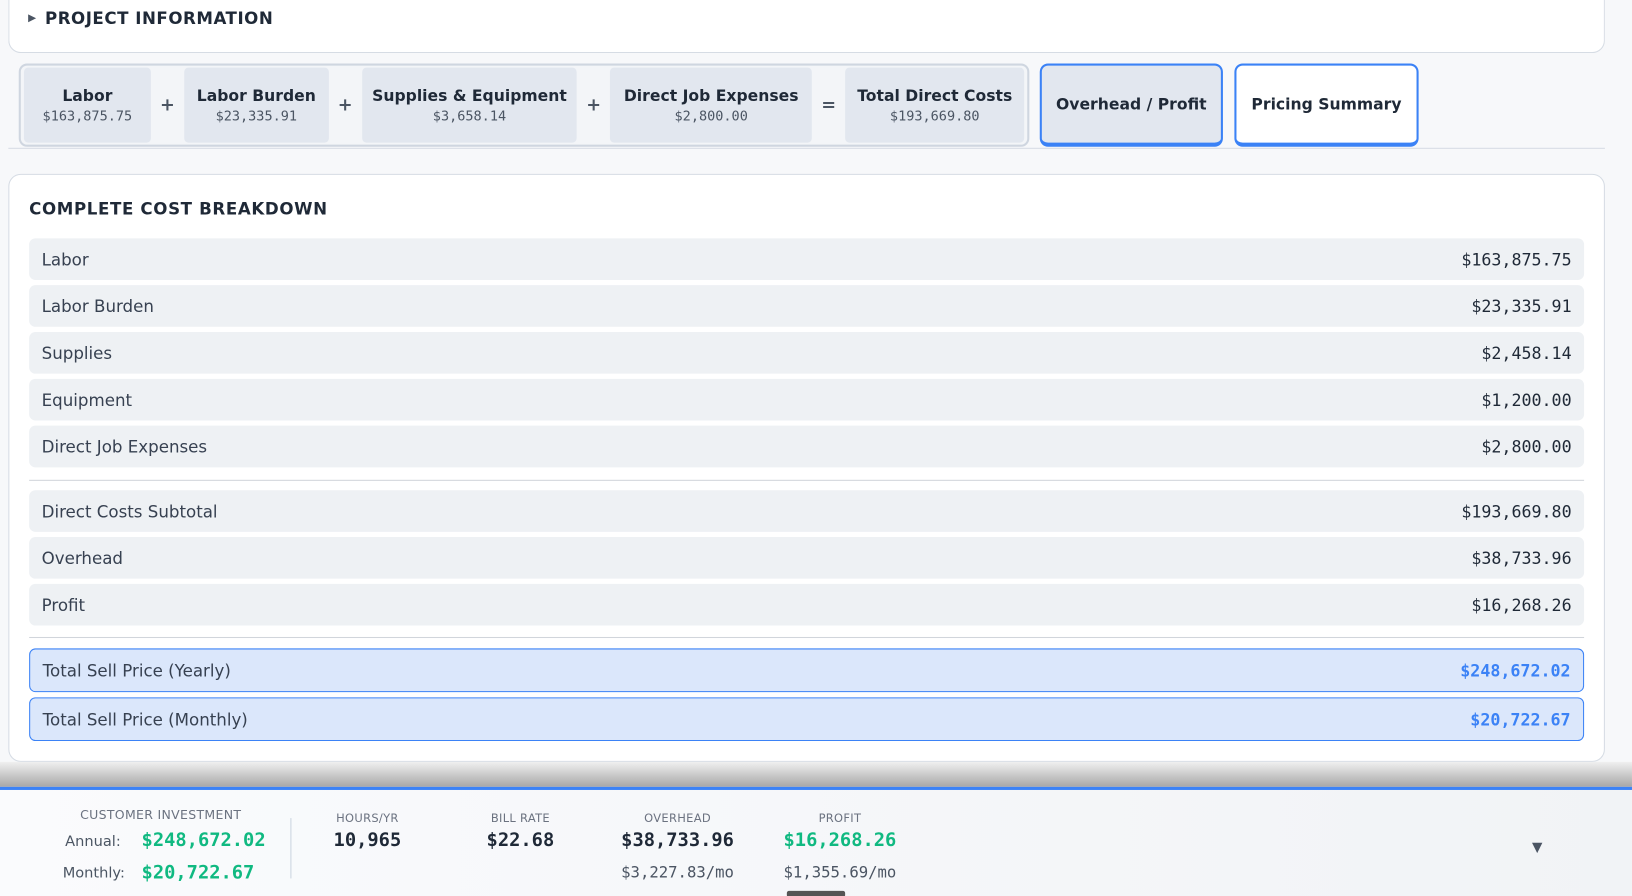 The image size is (1632, 896). What do you see at coordinates (367, 818) in the screenshot?
I see `hours-label: HOURS/YR` at bounding box center [367, 818].